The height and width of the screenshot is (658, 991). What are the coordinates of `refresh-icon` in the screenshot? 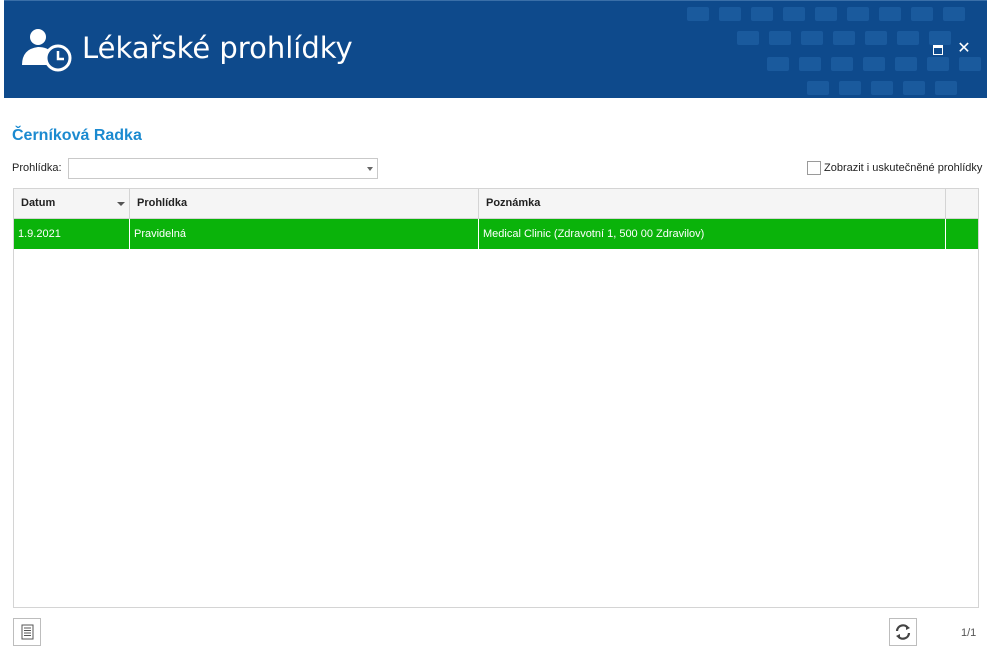 It's located at (903, 632).